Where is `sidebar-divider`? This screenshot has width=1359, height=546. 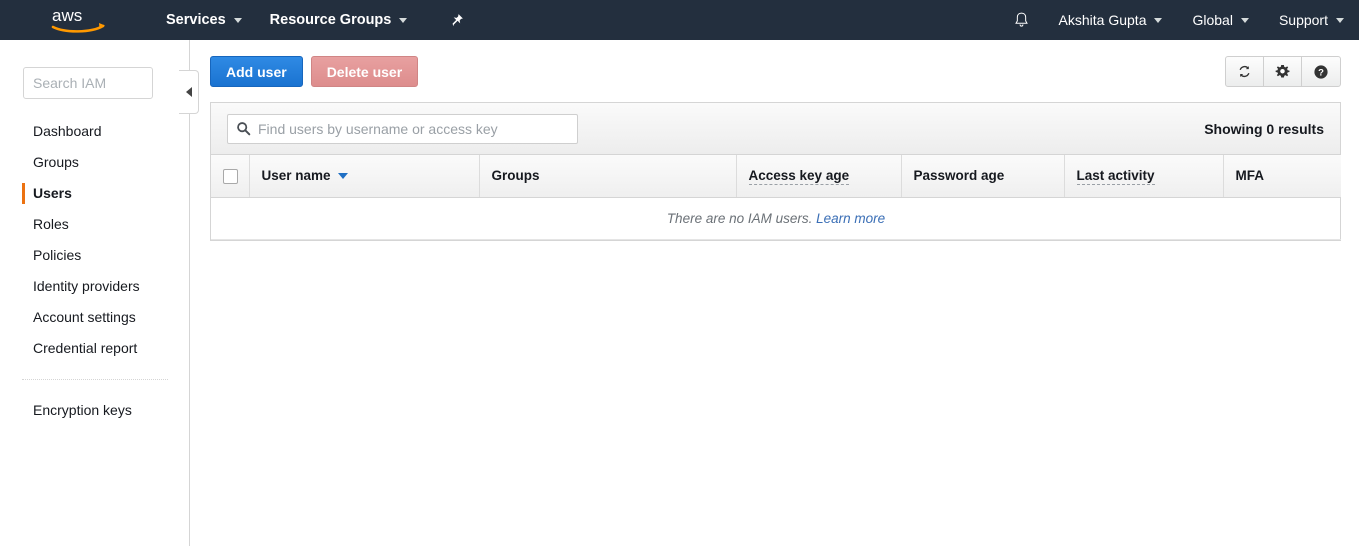
sidebar-divider is located at coordinates (95, 379).